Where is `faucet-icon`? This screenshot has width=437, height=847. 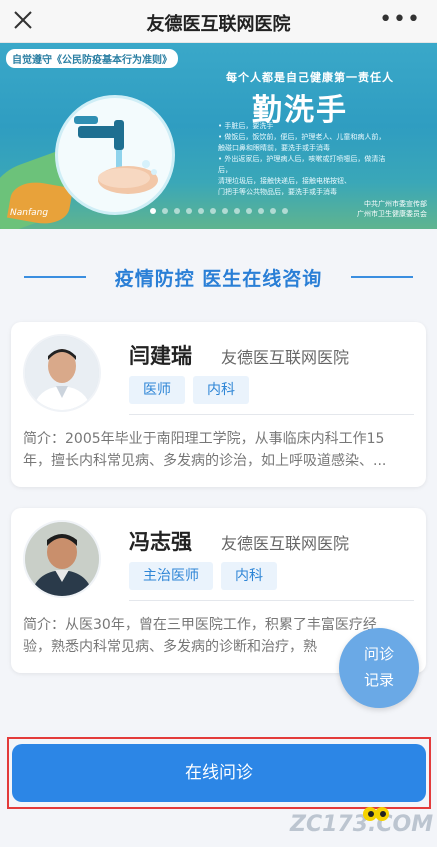 faucet-icon is located at coordinates (116, 155).